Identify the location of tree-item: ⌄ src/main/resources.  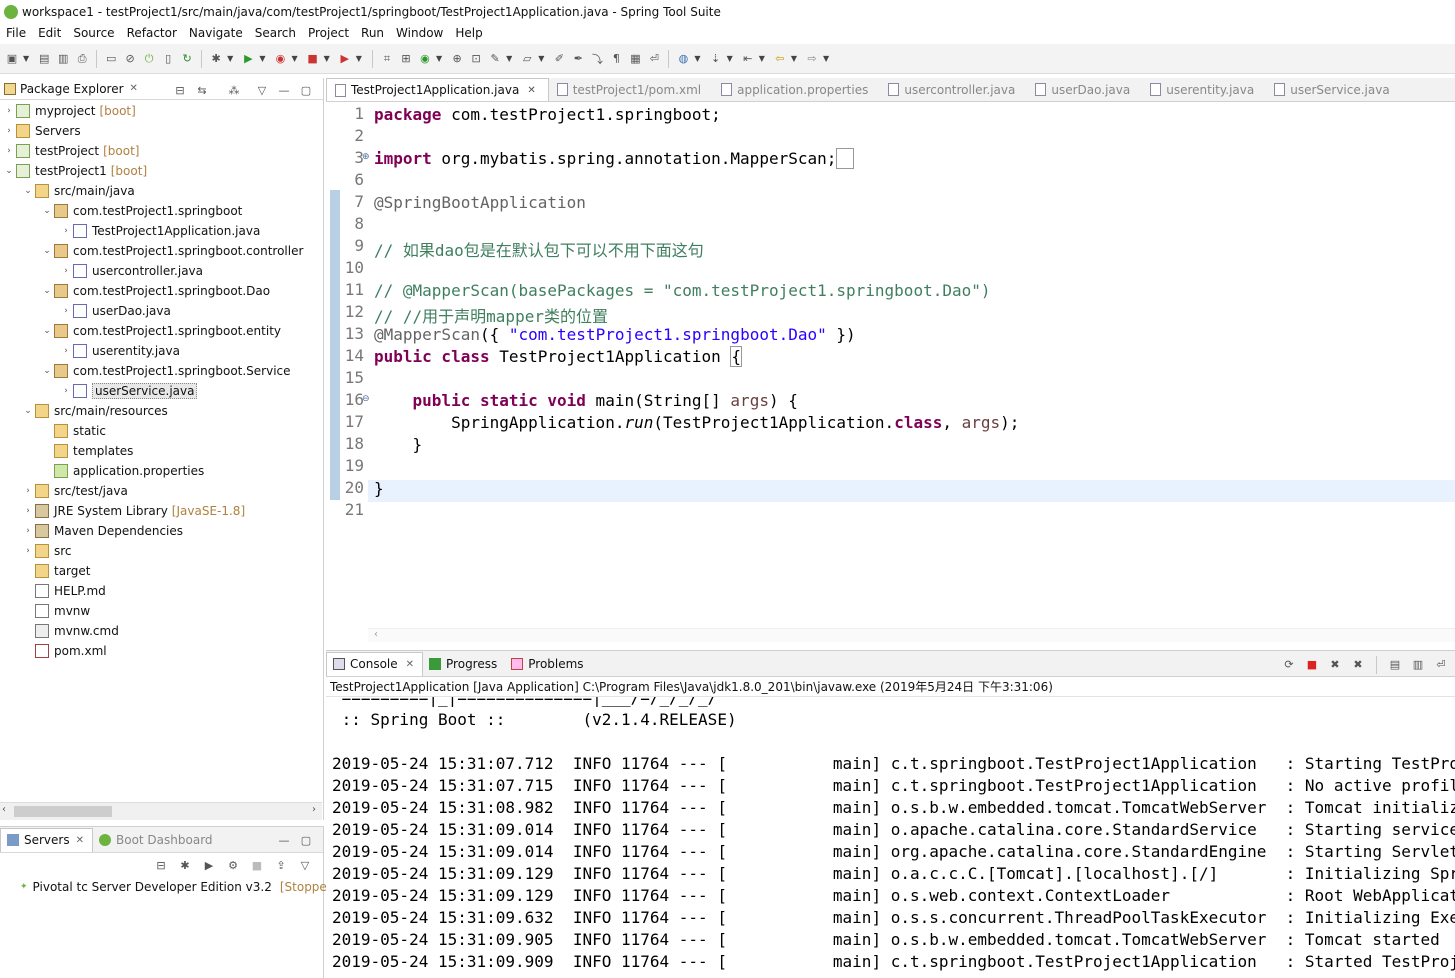
(94, 411).